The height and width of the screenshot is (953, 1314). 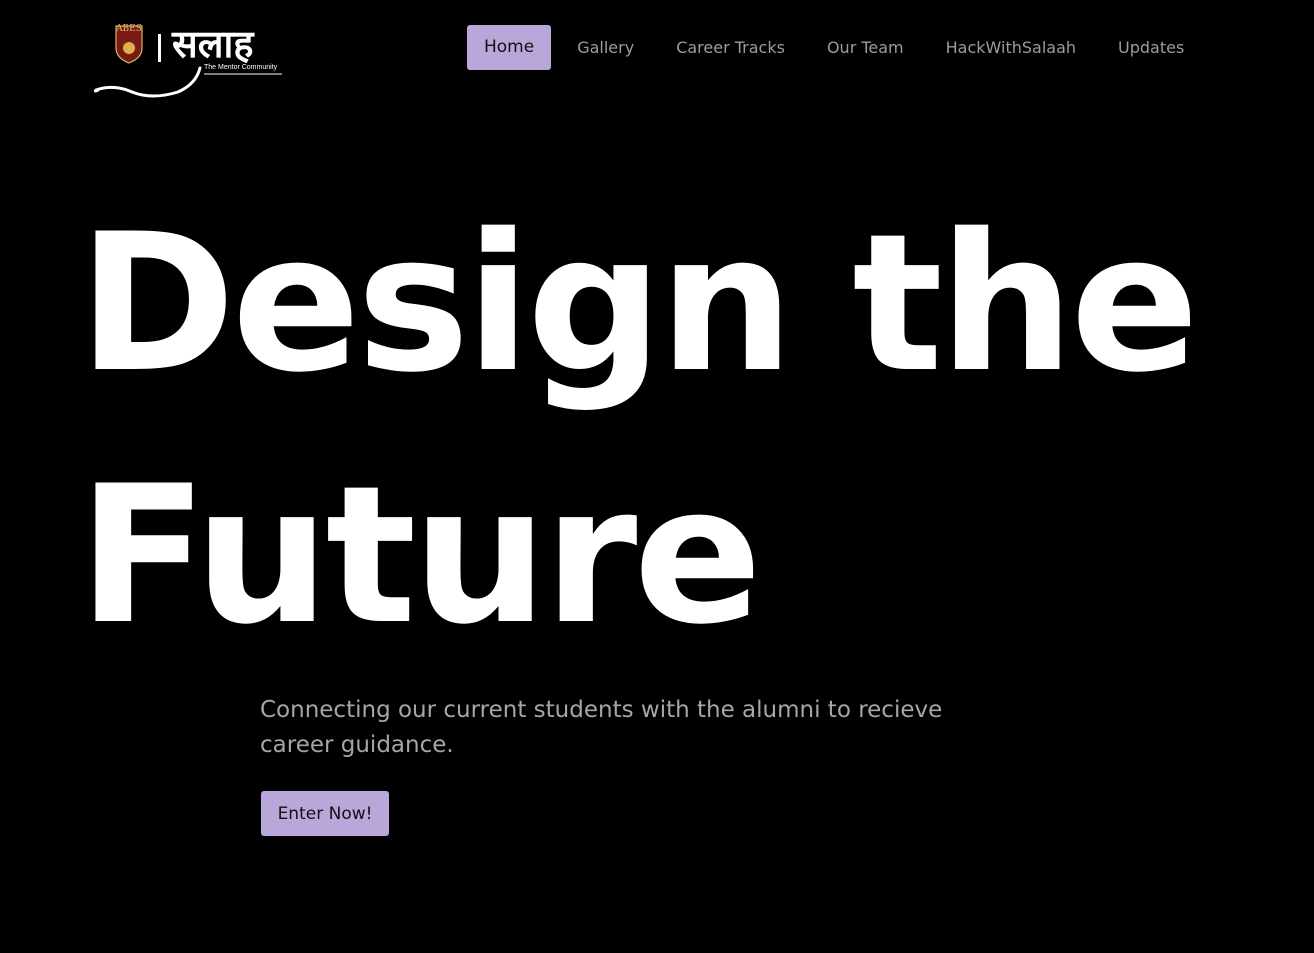 I want to click on nav-item-career-tracks: Career Tracks, so click(x=730, y=47).